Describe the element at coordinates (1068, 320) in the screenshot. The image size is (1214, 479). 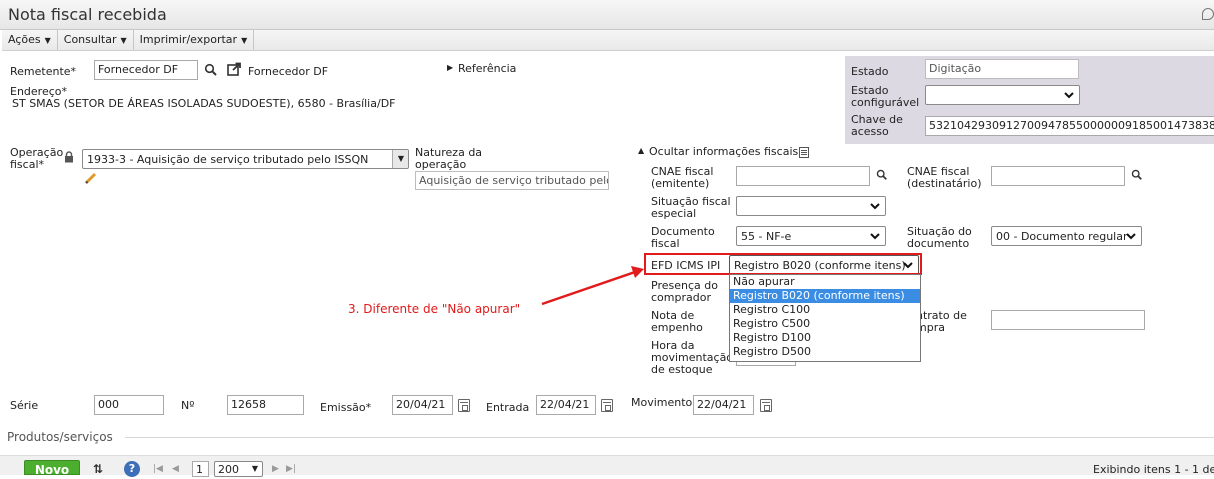
I see `contrato-compra-input` at that location.